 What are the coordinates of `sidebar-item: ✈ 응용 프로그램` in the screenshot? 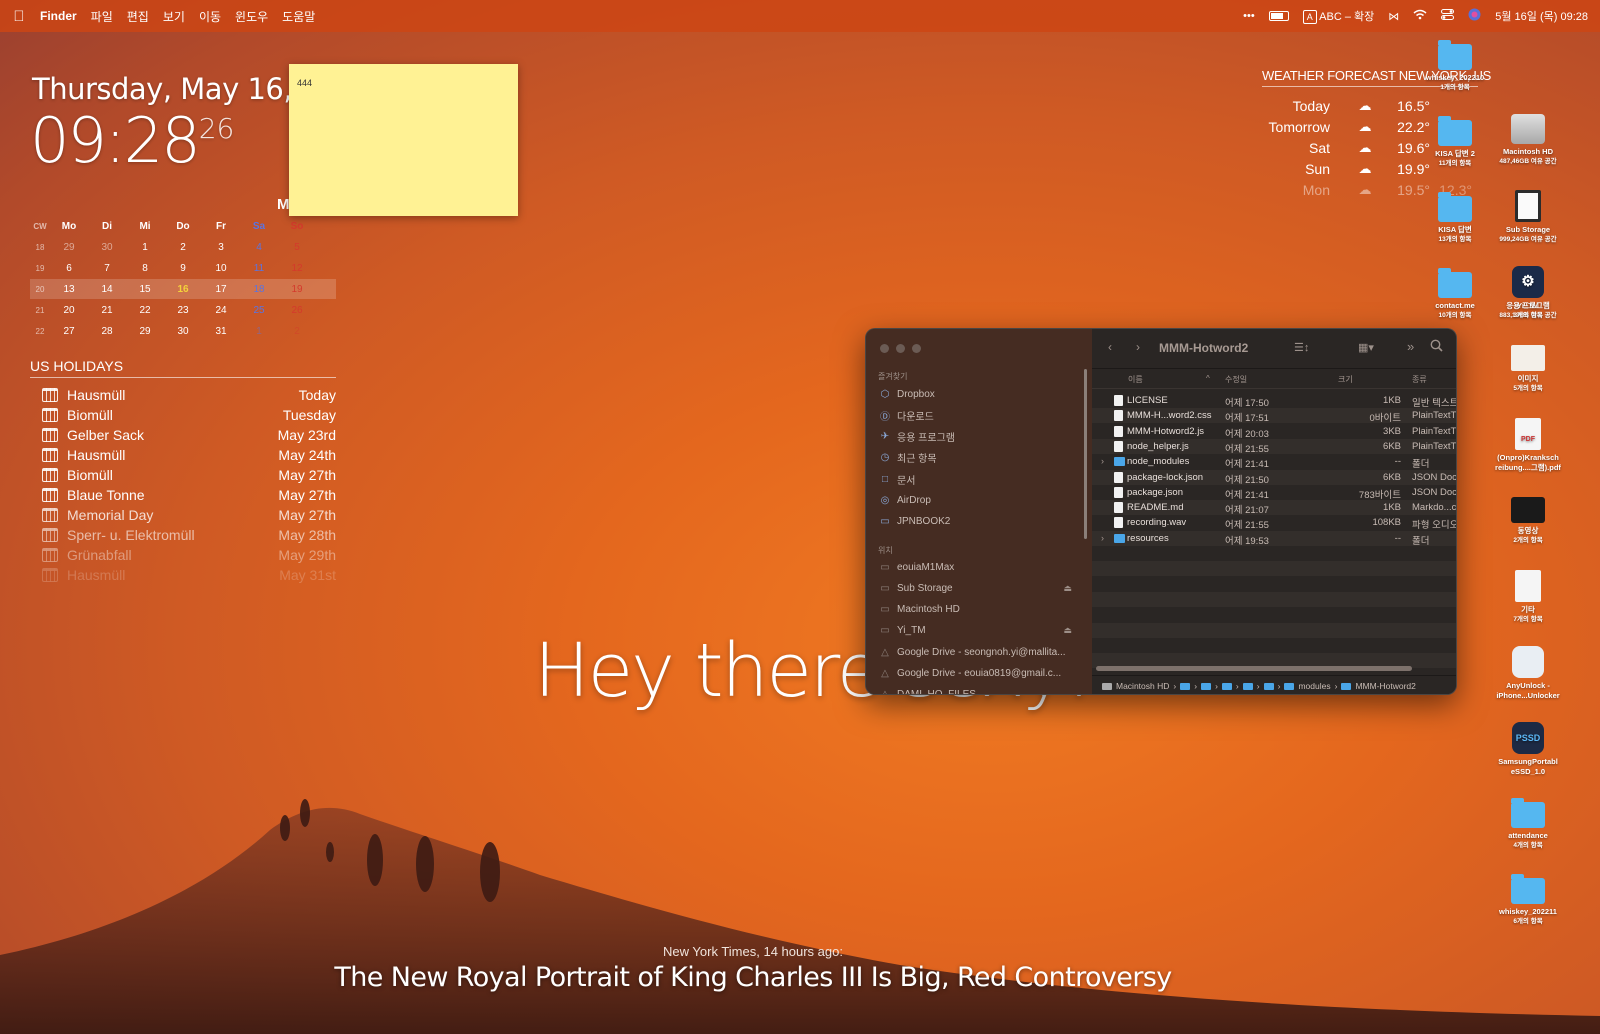 It's located at (978, 437).